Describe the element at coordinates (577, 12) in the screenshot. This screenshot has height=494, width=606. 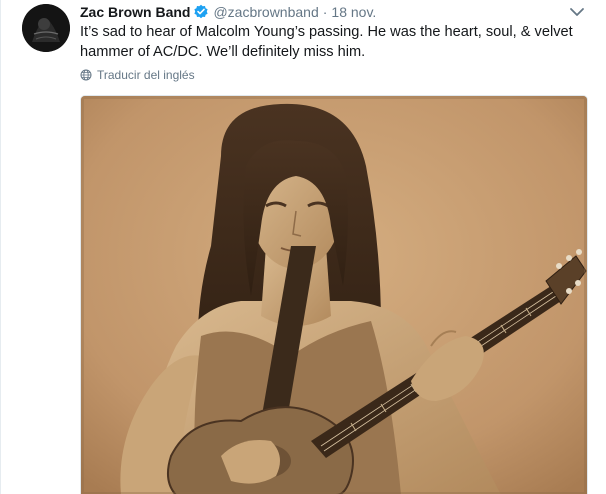
I see `chevron-down-icon` at that location.